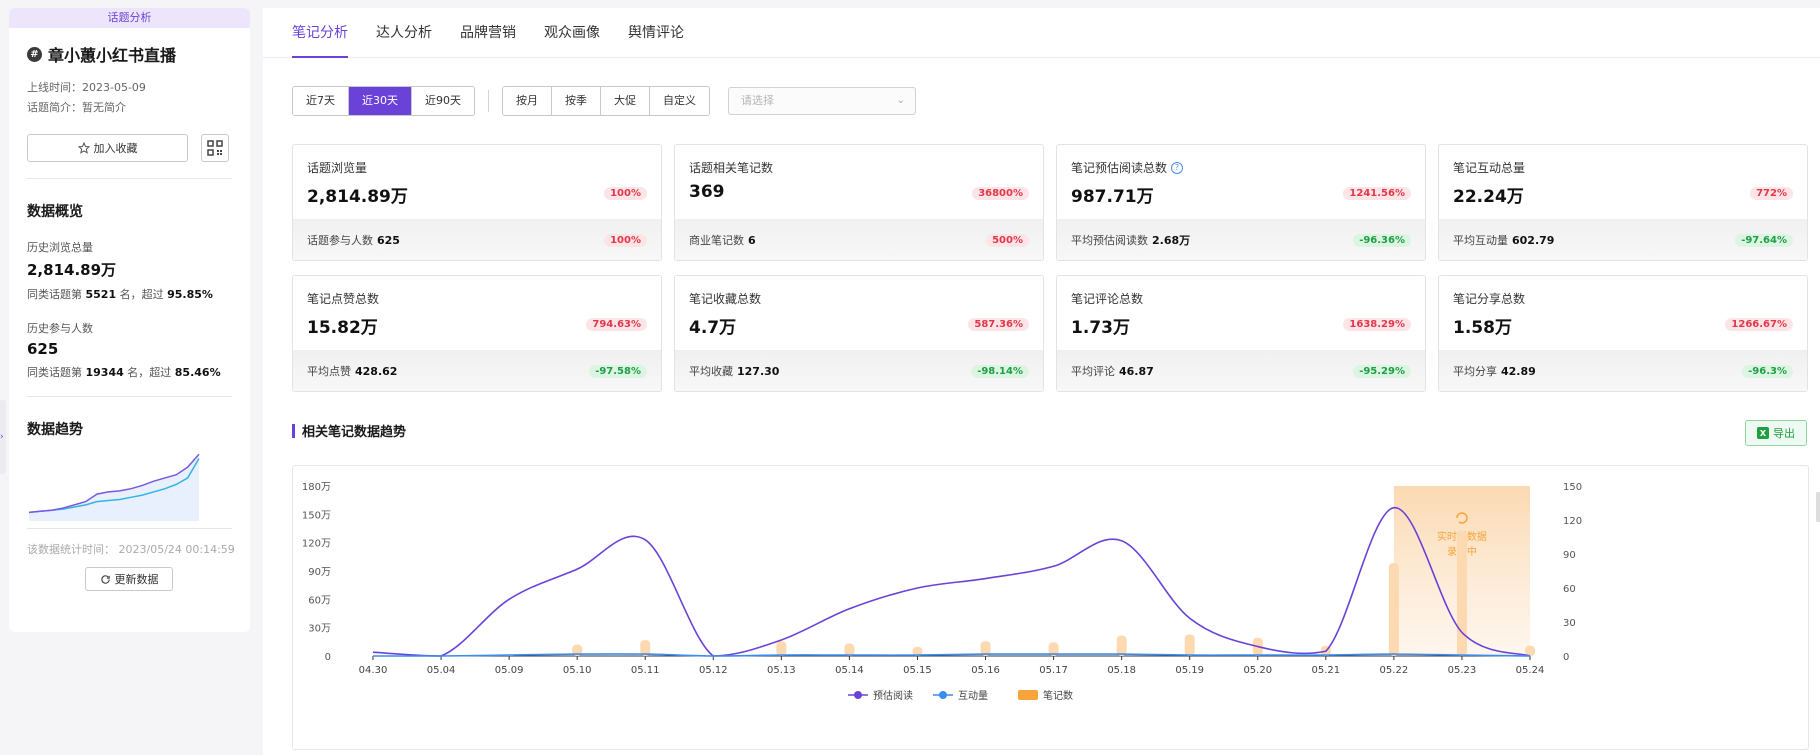  I want to click on metric-label-text: 笔记互动总量, so click(1489, 168).